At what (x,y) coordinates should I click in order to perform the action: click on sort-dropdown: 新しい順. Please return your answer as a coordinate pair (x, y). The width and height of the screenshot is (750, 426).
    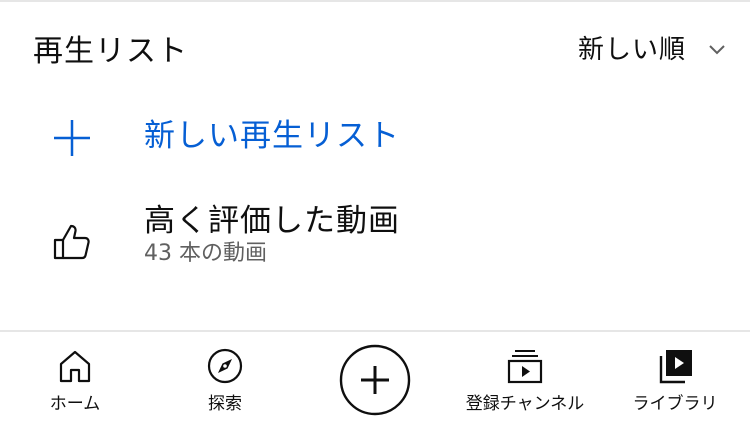
    Looking at the image, I should click on (652, 50).